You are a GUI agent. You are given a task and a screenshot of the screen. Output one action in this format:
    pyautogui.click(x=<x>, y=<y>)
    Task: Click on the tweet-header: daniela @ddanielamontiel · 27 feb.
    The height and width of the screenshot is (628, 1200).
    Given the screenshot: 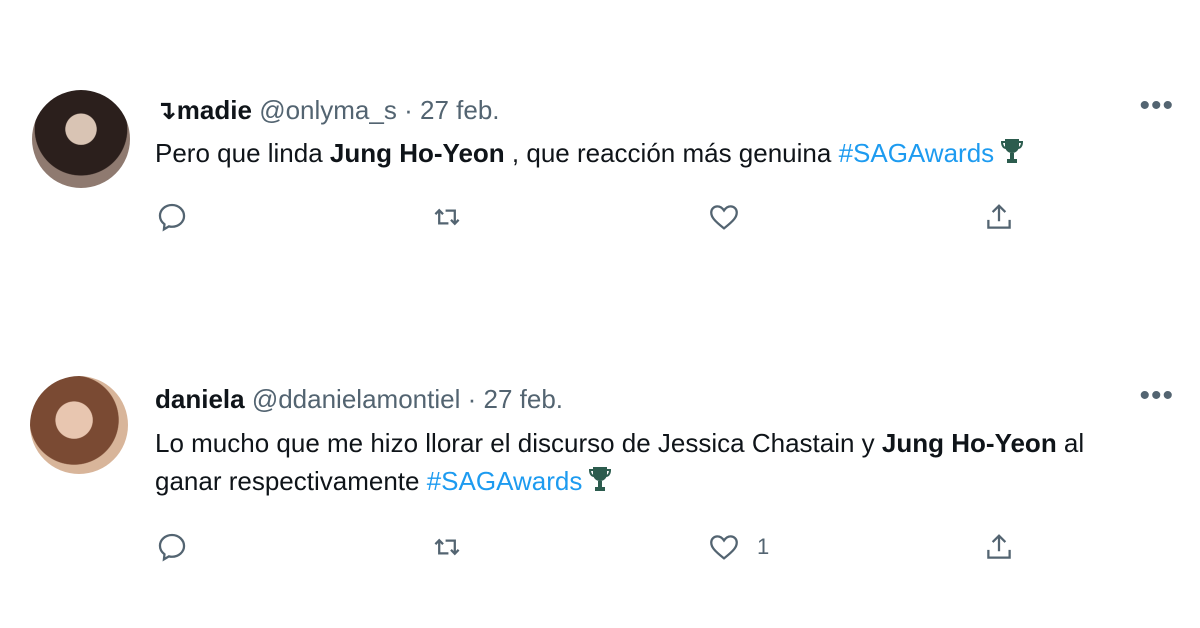 What is the action you would take?
    pyautogui.click(x=359, y=399)
    